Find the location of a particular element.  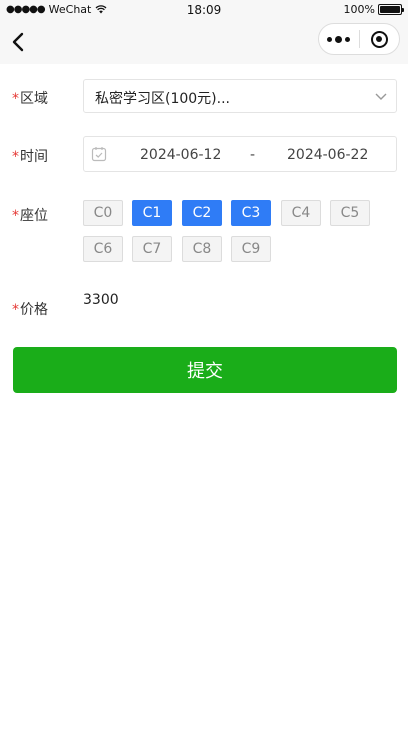

seat-c3: C3 is located at coordinates (251, 213).